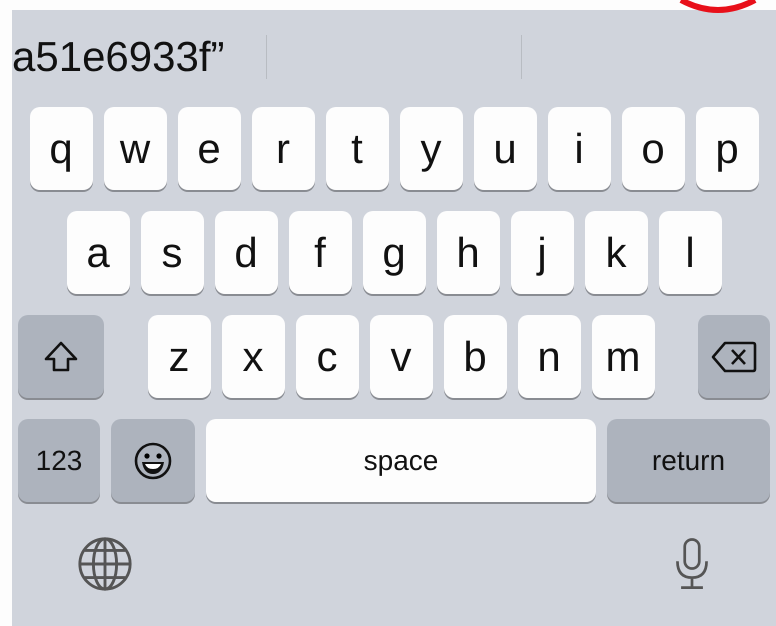 The width and height of the screenshot is (776, 626). What do you see at coordinates (61, 356) in the screenshot?
I see `shift-key` at bounding box center [61, 356].